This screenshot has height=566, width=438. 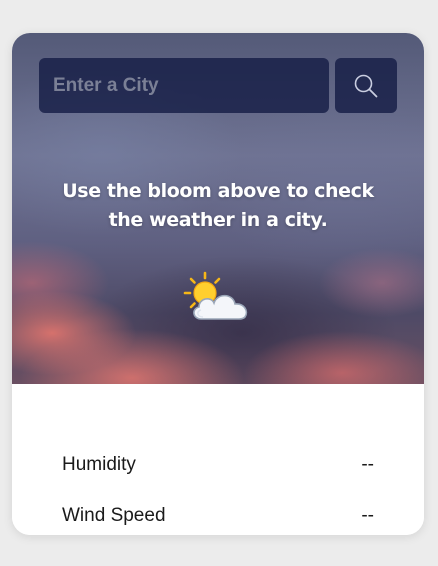 What do you see at coordinates (218, 191) in the screenshot?
I see `instruction-line-1: Use the bloom above to check` at bounding box center [218, 191].